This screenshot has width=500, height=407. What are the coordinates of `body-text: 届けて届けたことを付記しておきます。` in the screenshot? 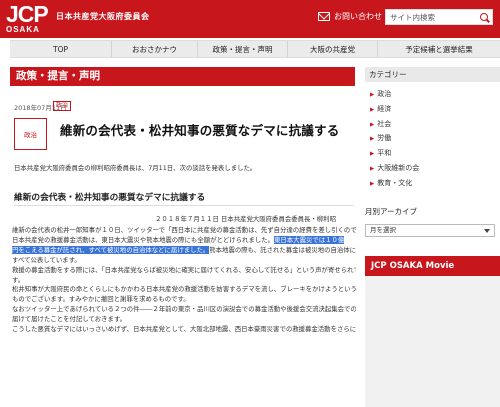 It's located at (69, 319).